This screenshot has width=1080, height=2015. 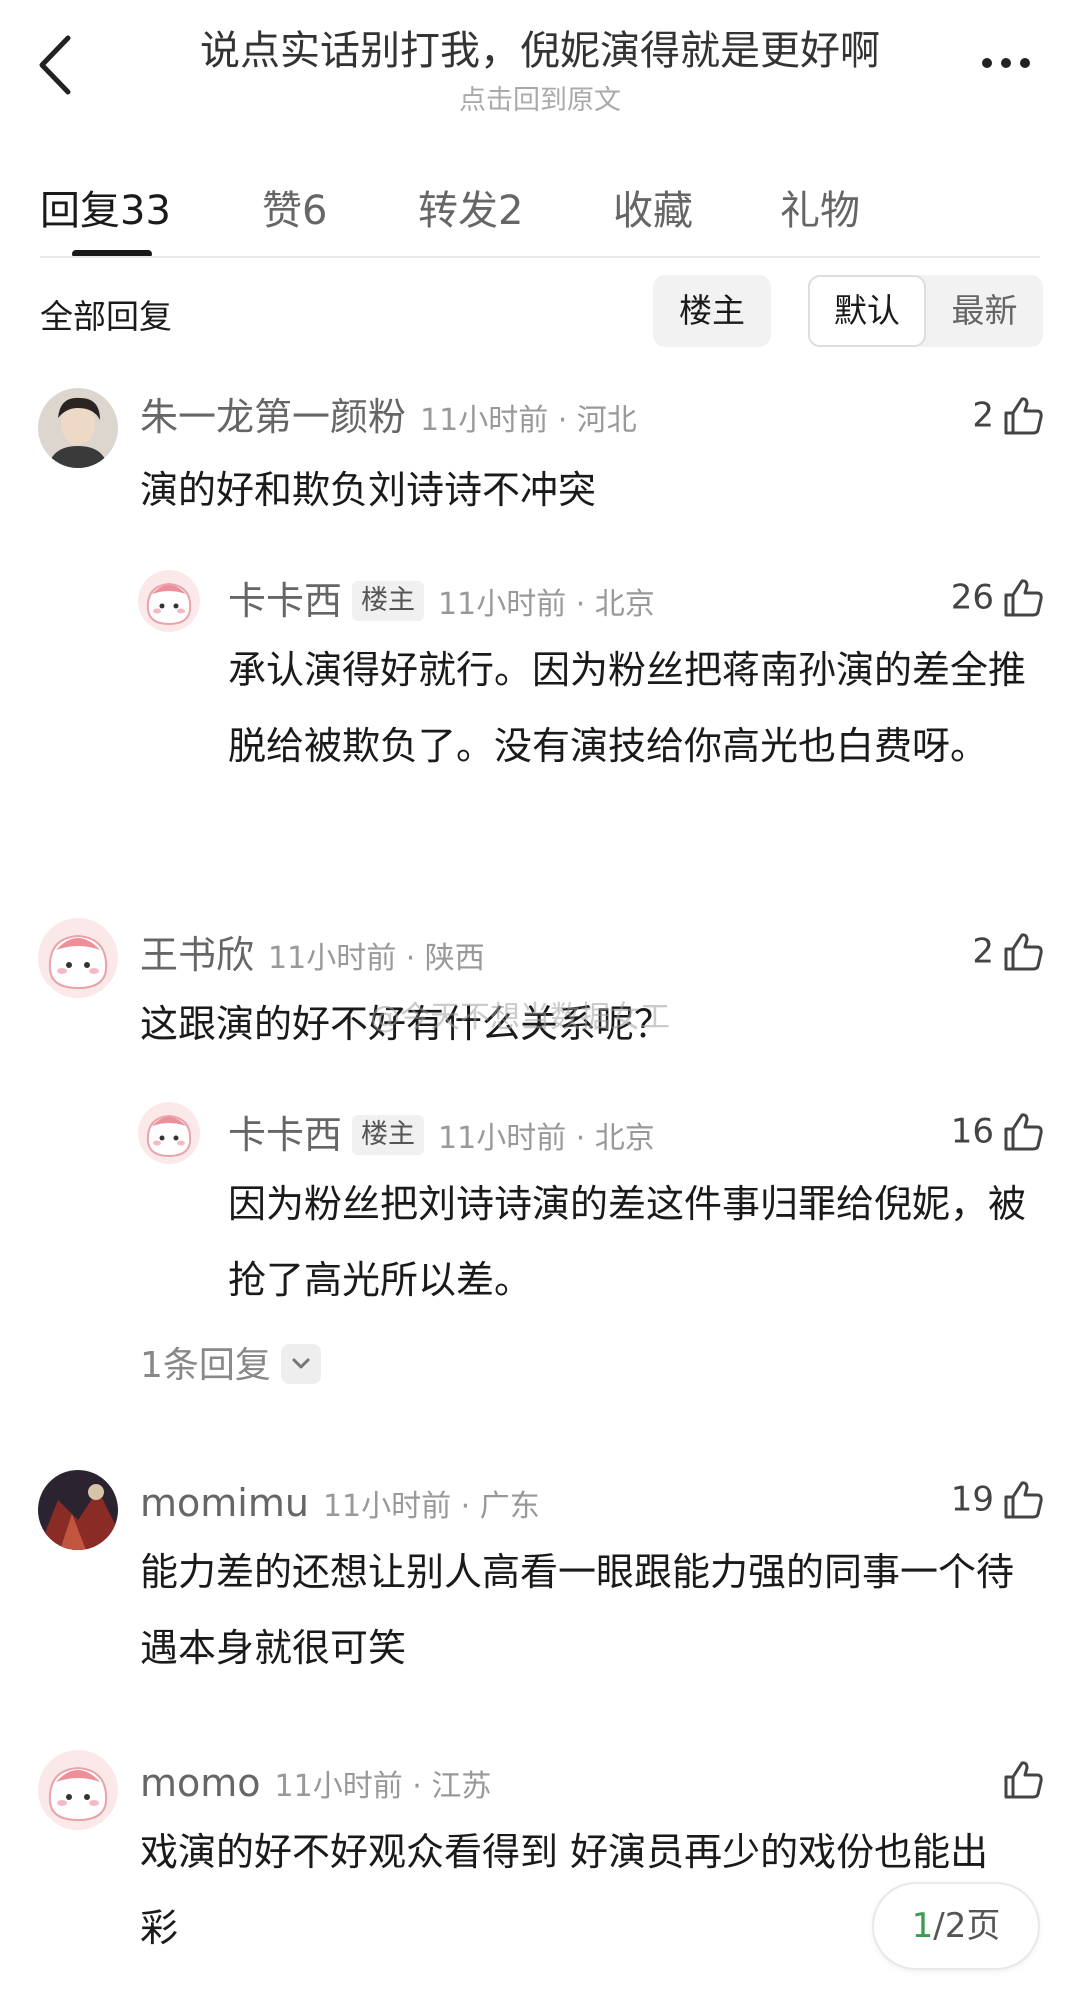 What do you see at coordinates (431, 1506) in the screenshot?
I see `time-location: 11小时前 · 广东` at bounding box center [431, 1506].